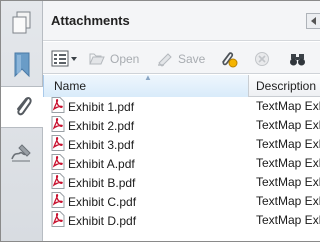 The width and height of the screenshot is (320, 242). I want to click on bookmark-icon, so click(22, 66).